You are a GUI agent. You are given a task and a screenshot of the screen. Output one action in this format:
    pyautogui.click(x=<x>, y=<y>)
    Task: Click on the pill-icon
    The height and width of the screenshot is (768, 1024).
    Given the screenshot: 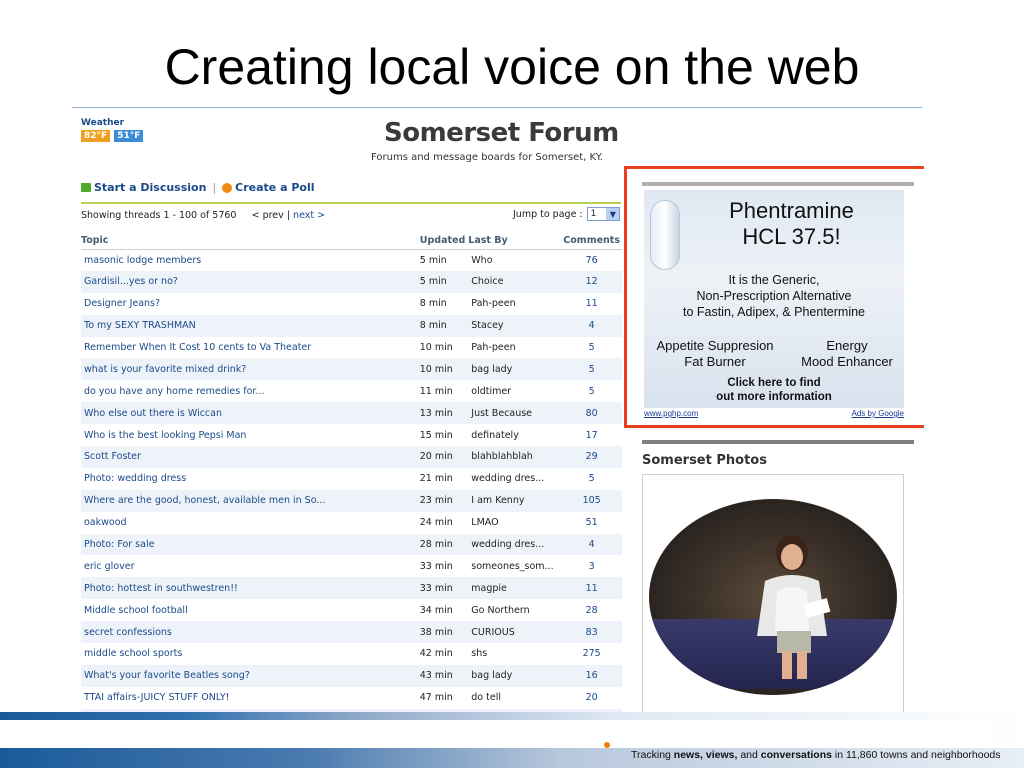 What is the action you would take?
    pyautogui.click(x=665, y=235)
    